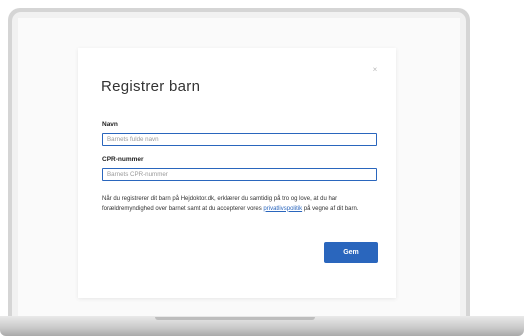 The width and height of the screenshot is (524, 336). I want to click on cpr-label: CPR-nummer, so click(123, 159).